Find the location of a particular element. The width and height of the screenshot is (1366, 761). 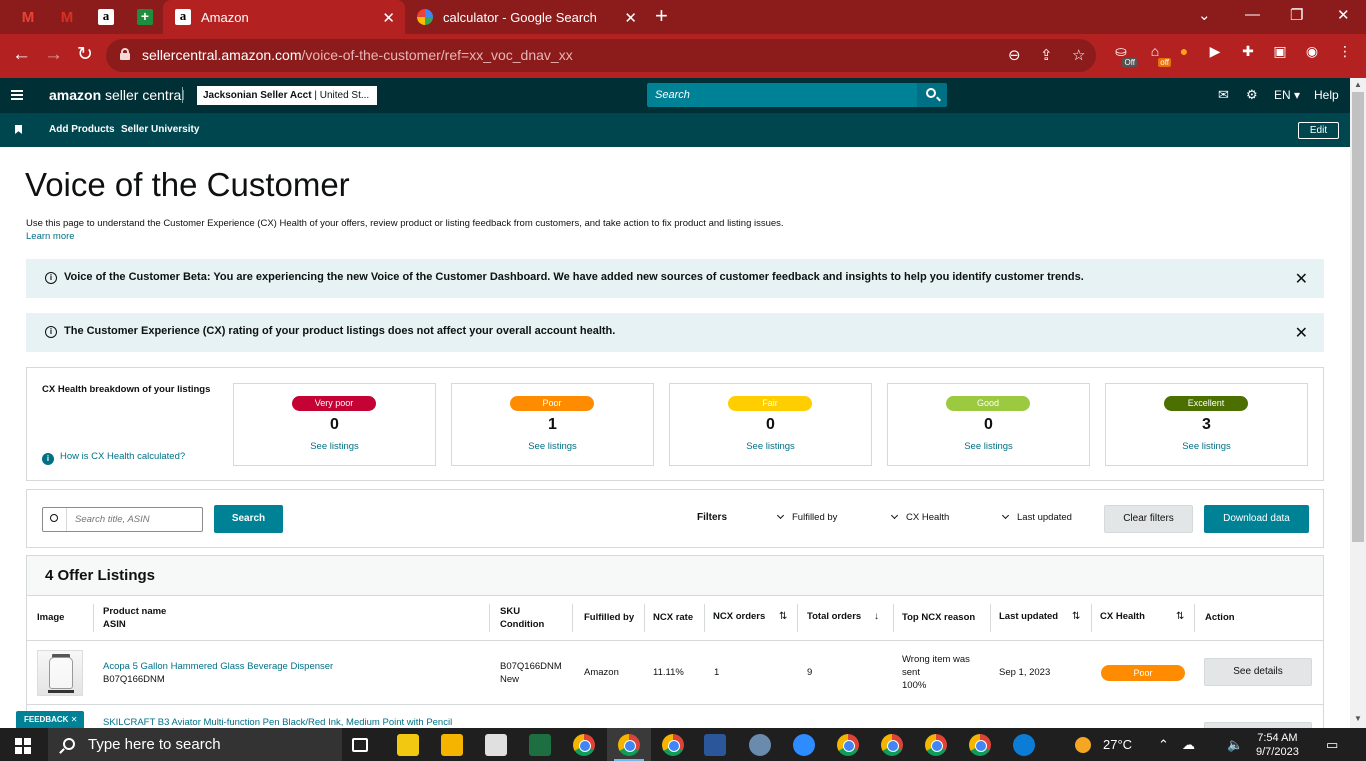

add-products-link: Add Products is located at coordinates (82, 129).